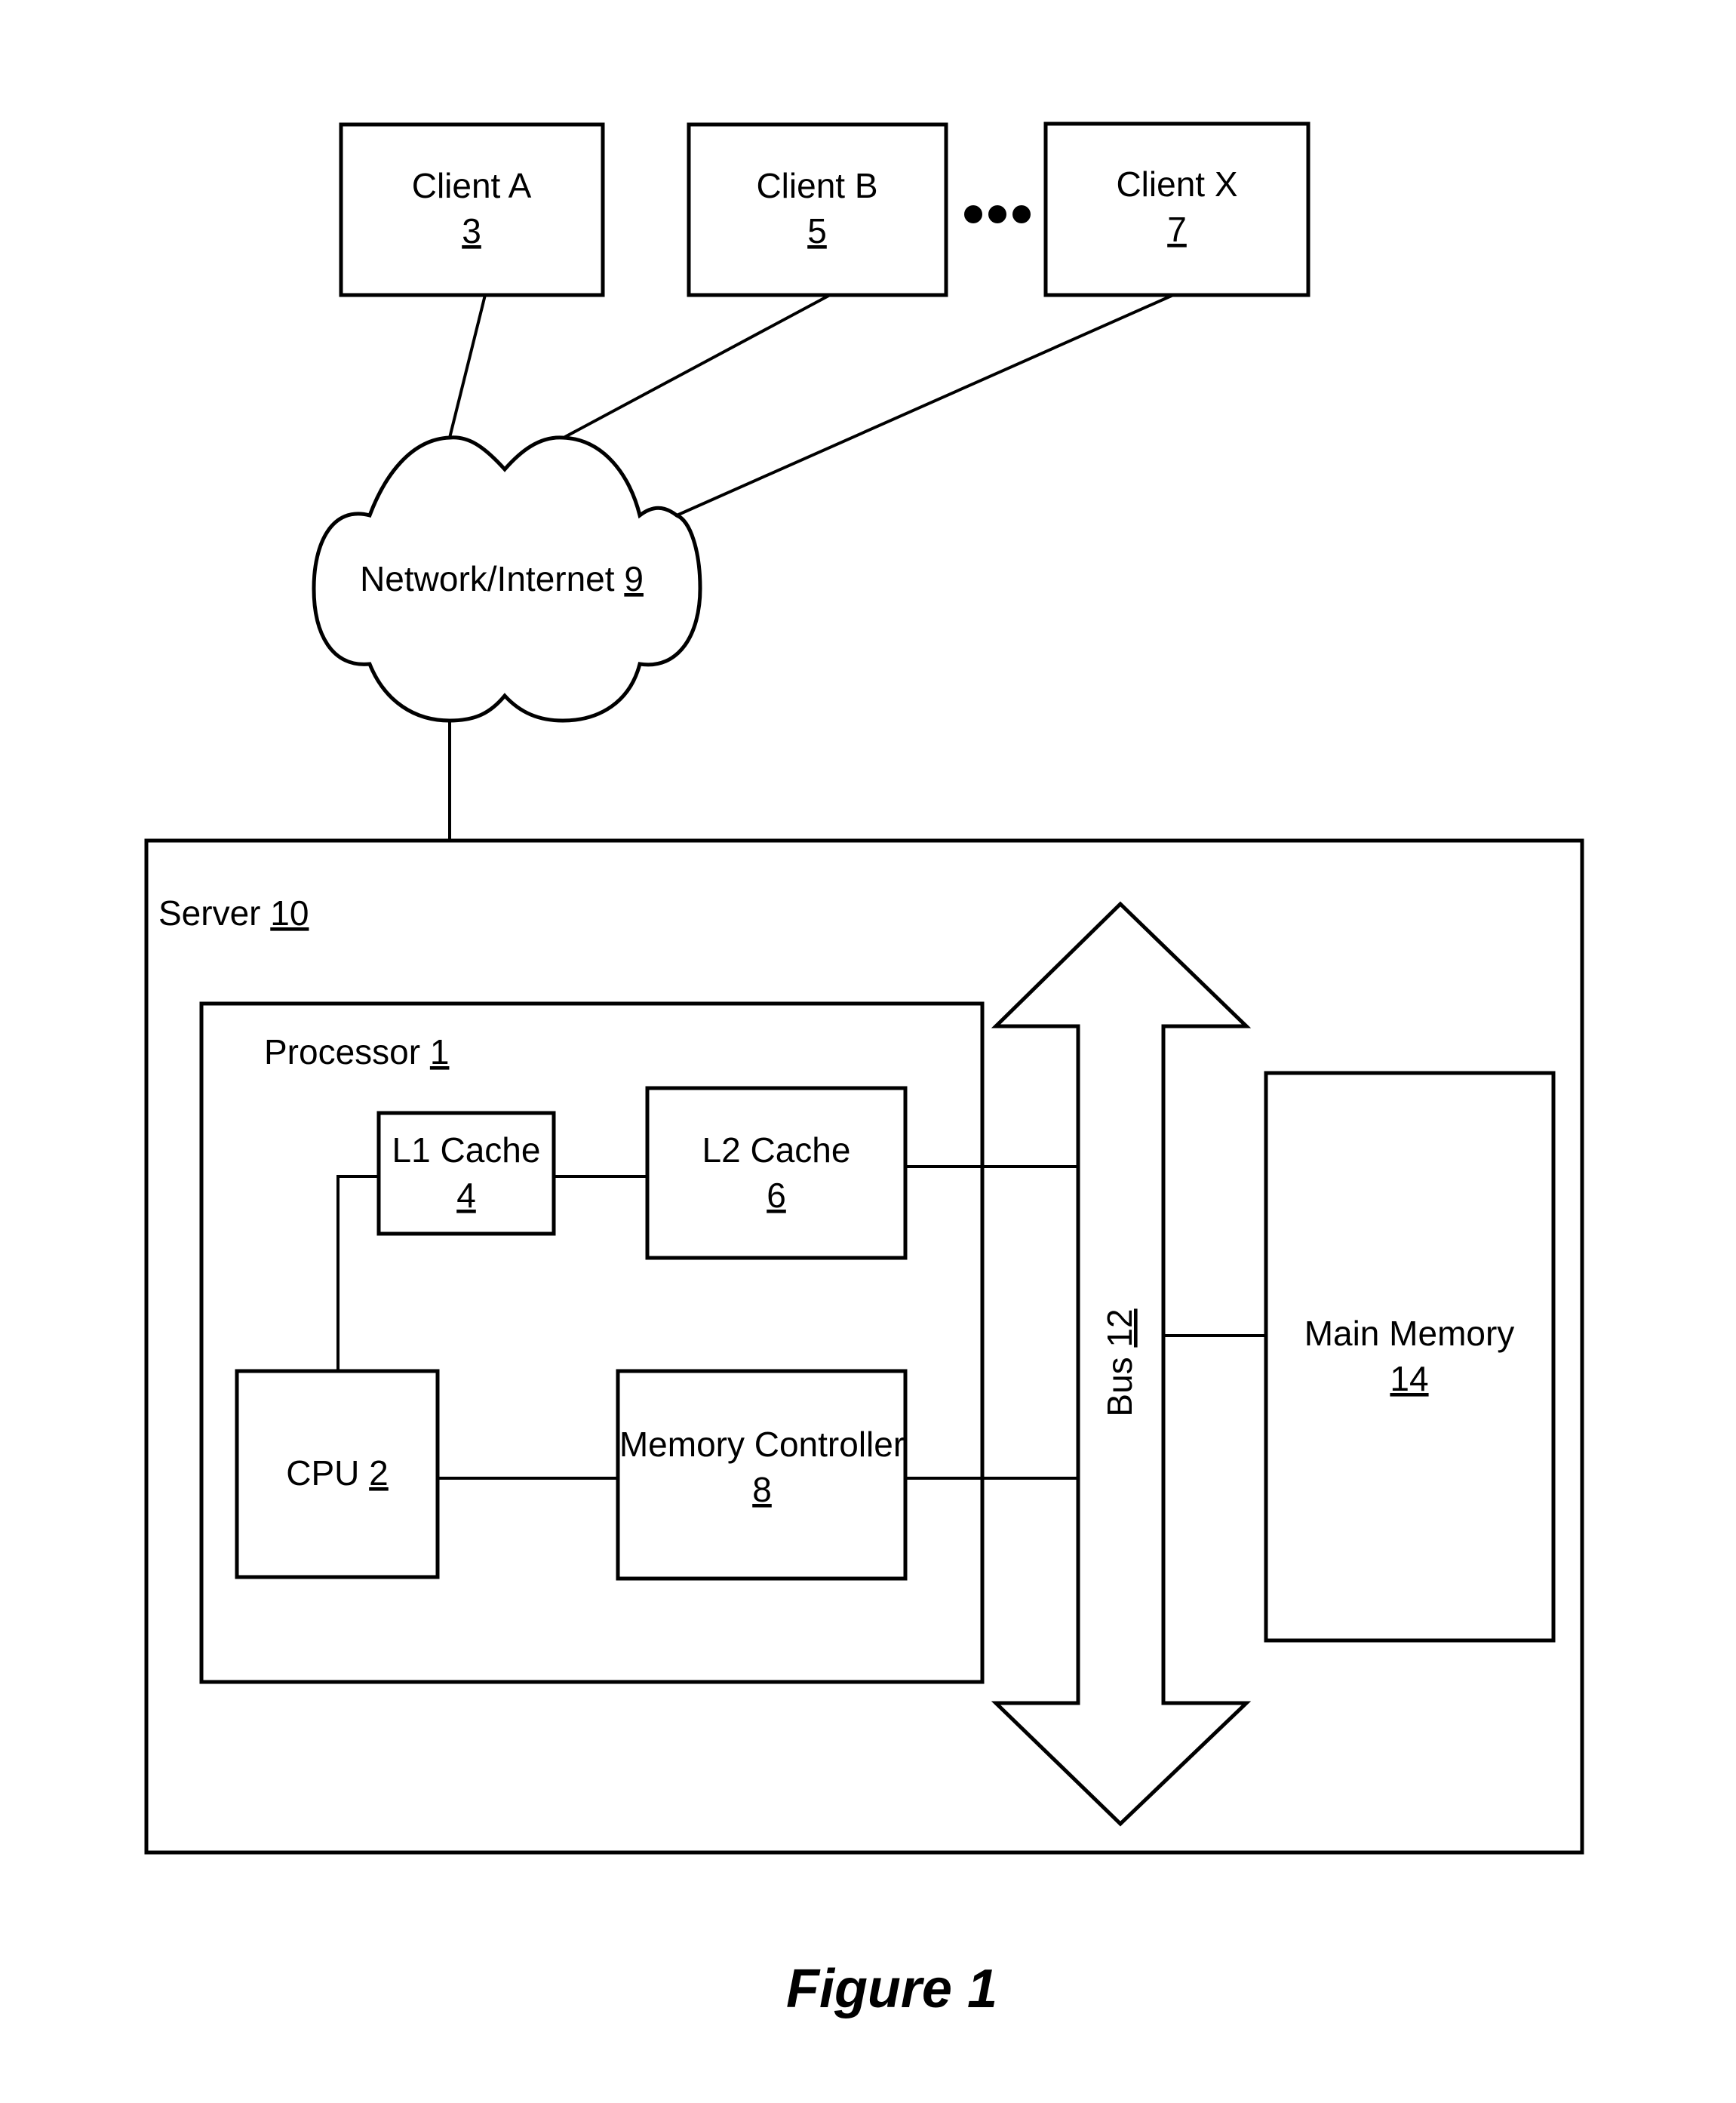 This screenshot has width=1736, height=2103. I want to click on client-b-label: Client B, so click(816, 185).